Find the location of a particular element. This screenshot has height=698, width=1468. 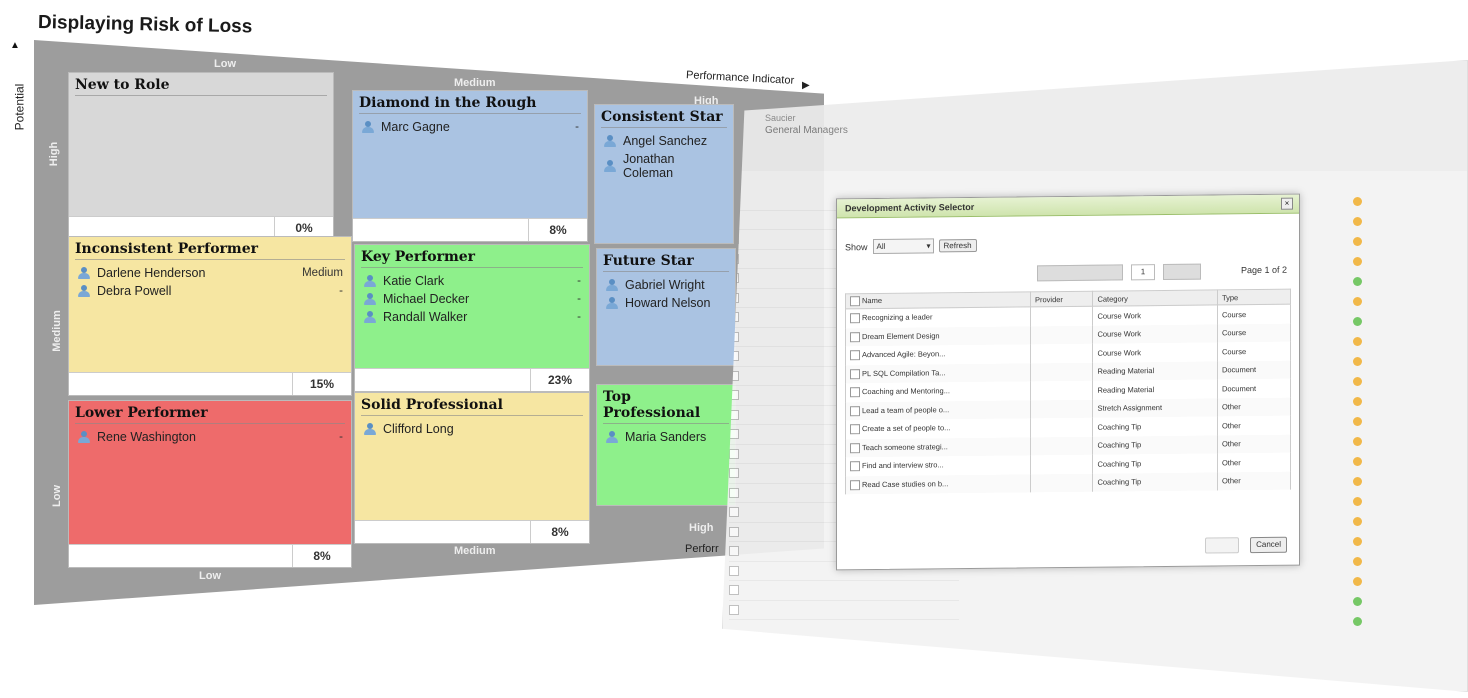

show-select: All is located at coordinates (903, 246).